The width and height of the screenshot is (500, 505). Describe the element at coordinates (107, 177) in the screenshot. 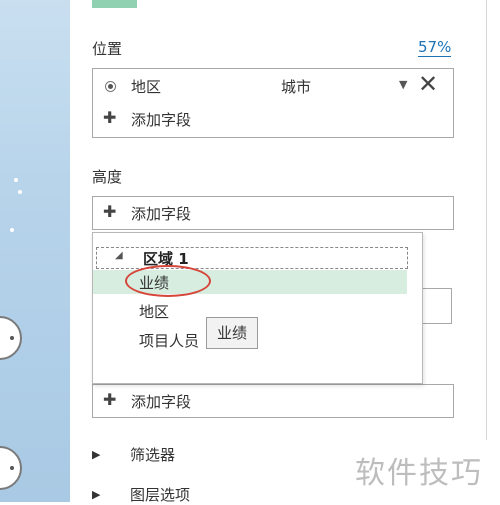

I see `height-label: 高度` at that location.